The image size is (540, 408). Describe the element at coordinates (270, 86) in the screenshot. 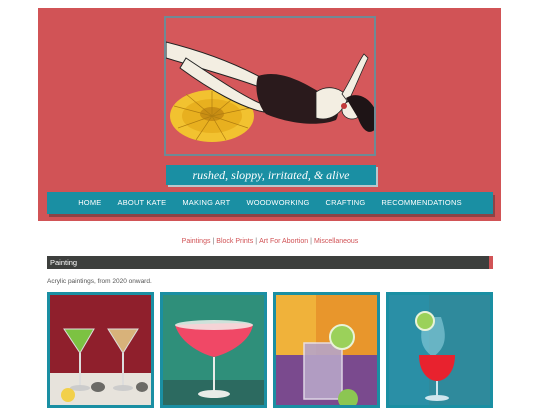

I see `header-banner-image` at that location.